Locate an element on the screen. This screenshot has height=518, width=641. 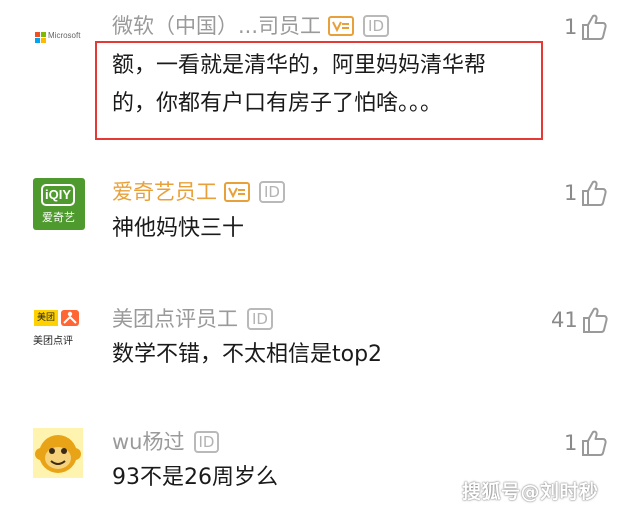
iqiyi-logo-icon: iQIY is located at coordinates (58, 195).